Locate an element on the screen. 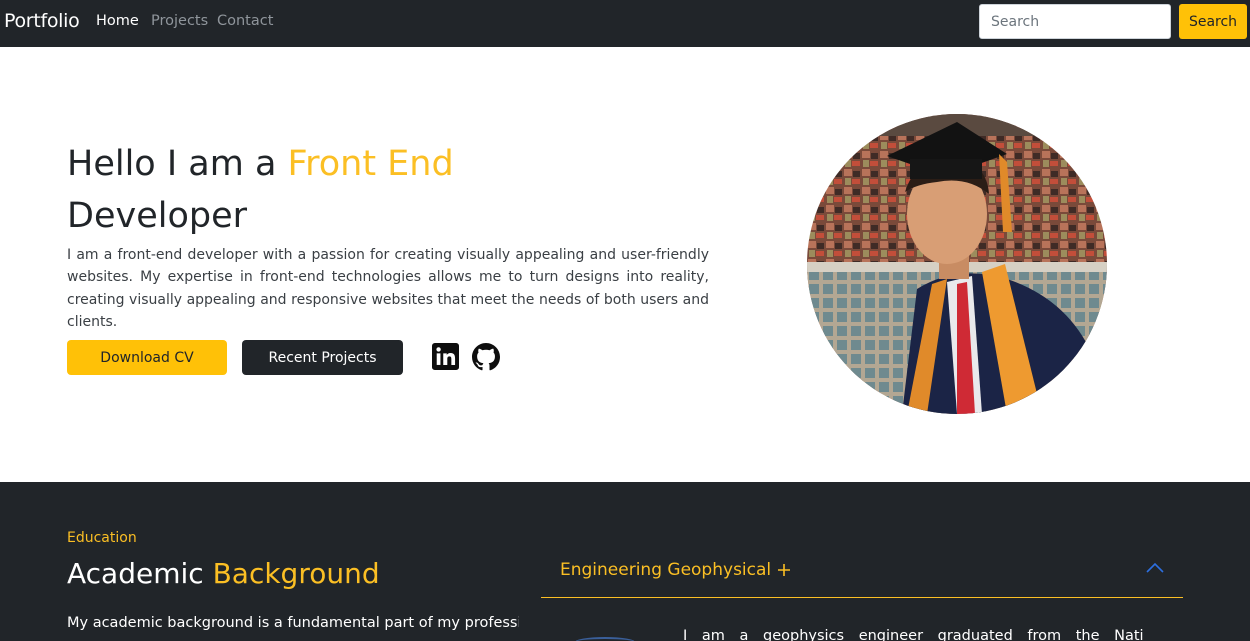  download-cv-button: Download CV is located at coordinates (147, 357).